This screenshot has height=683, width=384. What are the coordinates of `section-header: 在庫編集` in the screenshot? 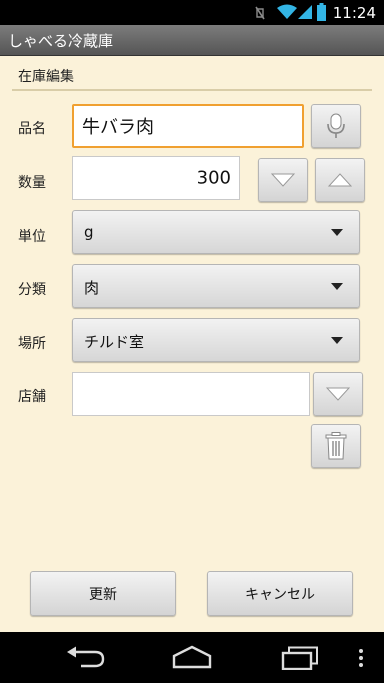 It's located at (192, 74).